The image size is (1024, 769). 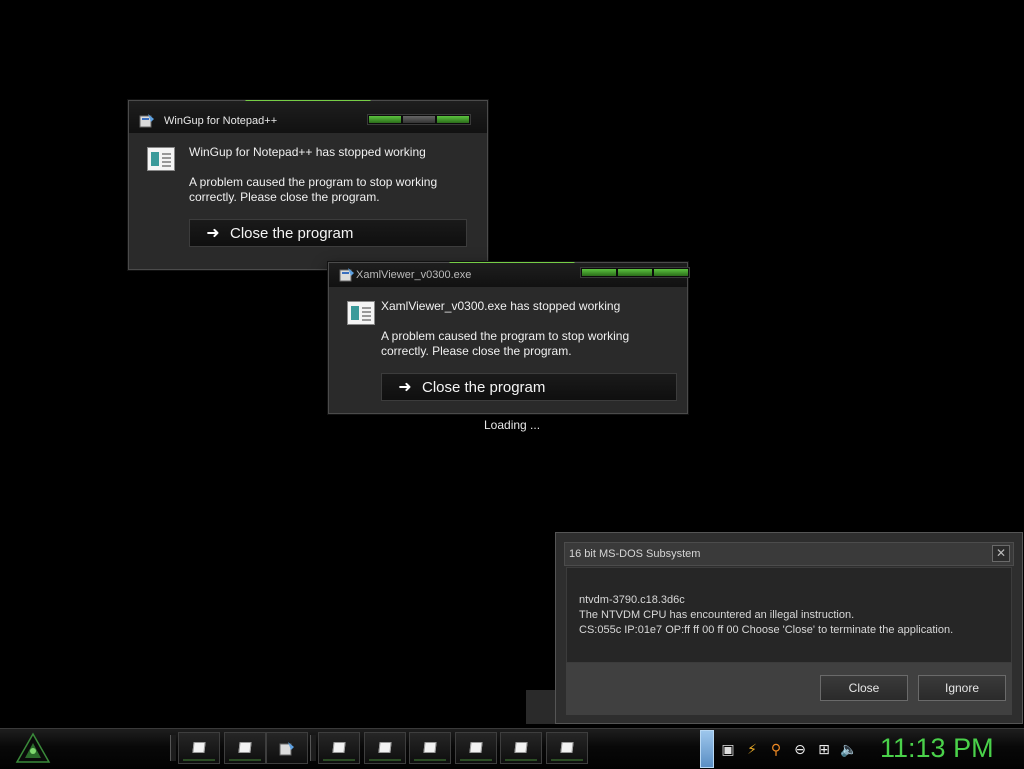 What do you see at coordinates (33, 748) in the screenshot?
I see `start-button` at bounding box center [33, 748].